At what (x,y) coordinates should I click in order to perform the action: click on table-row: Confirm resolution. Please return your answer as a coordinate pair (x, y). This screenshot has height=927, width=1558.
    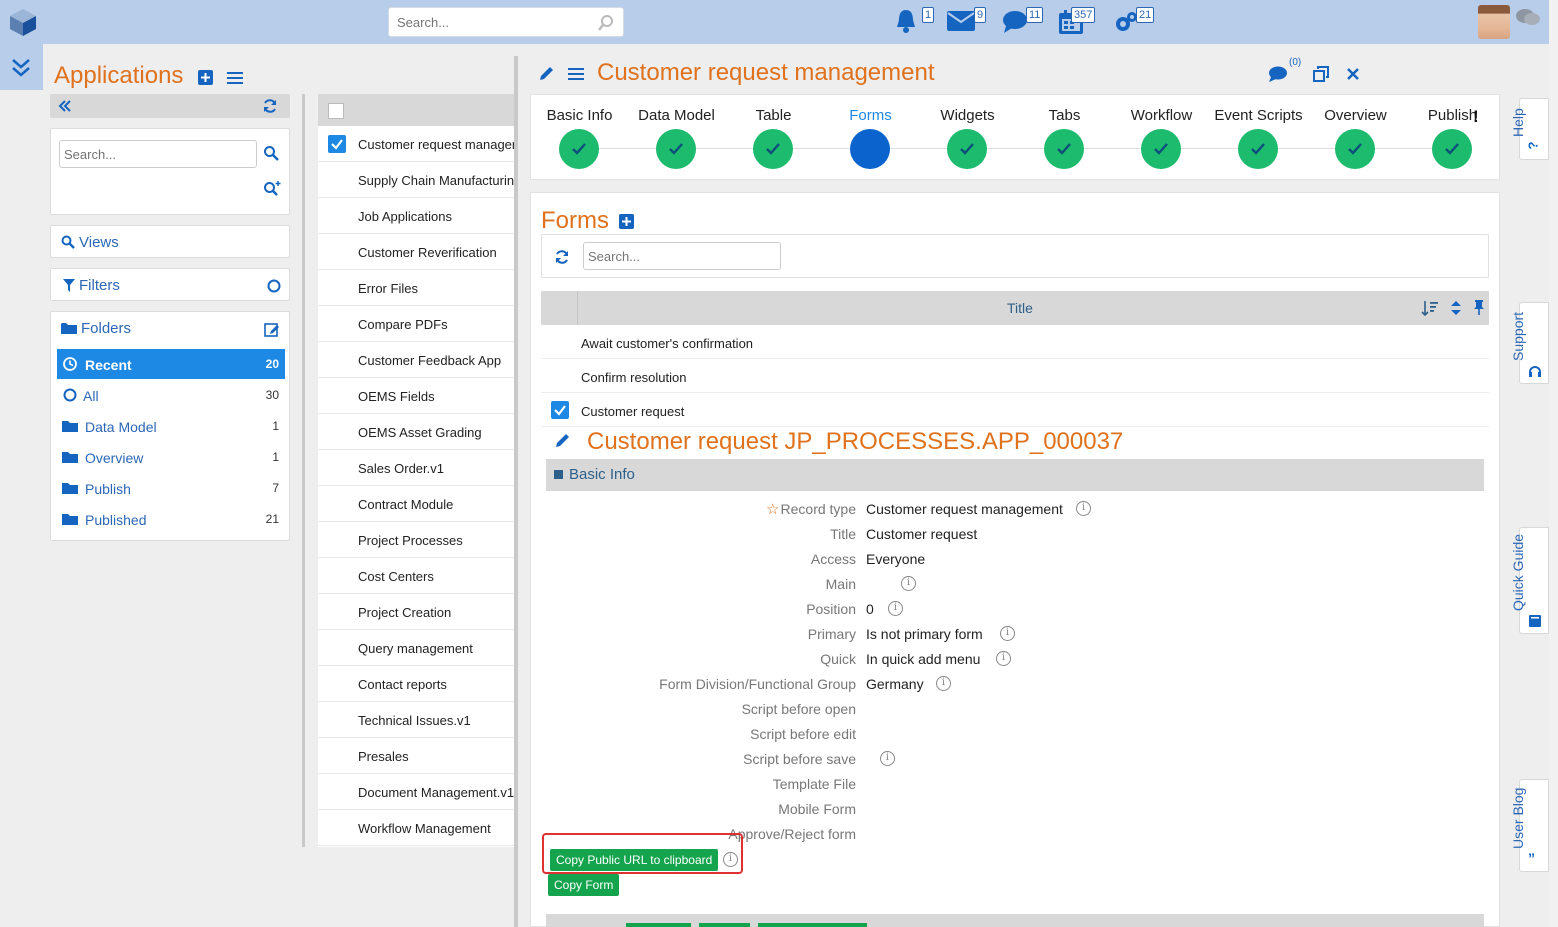
    Looking at the image, I should click on (1015, 376).